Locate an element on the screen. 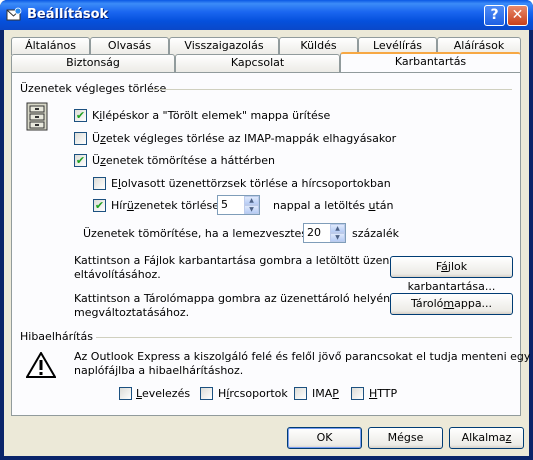 The height and width of the screenshot is (460, 533). empty-deleted-checkbox: ✔ is located at coordinates (80, 115).